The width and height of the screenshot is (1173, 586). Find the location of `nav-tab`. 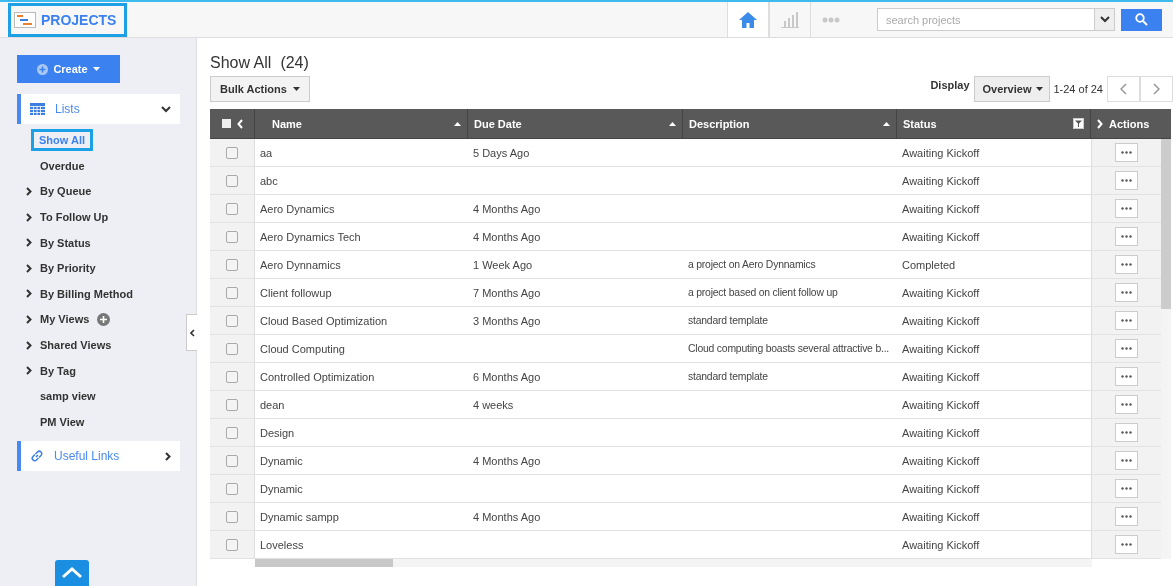

nav-tab is located at coordinates (748, 19).